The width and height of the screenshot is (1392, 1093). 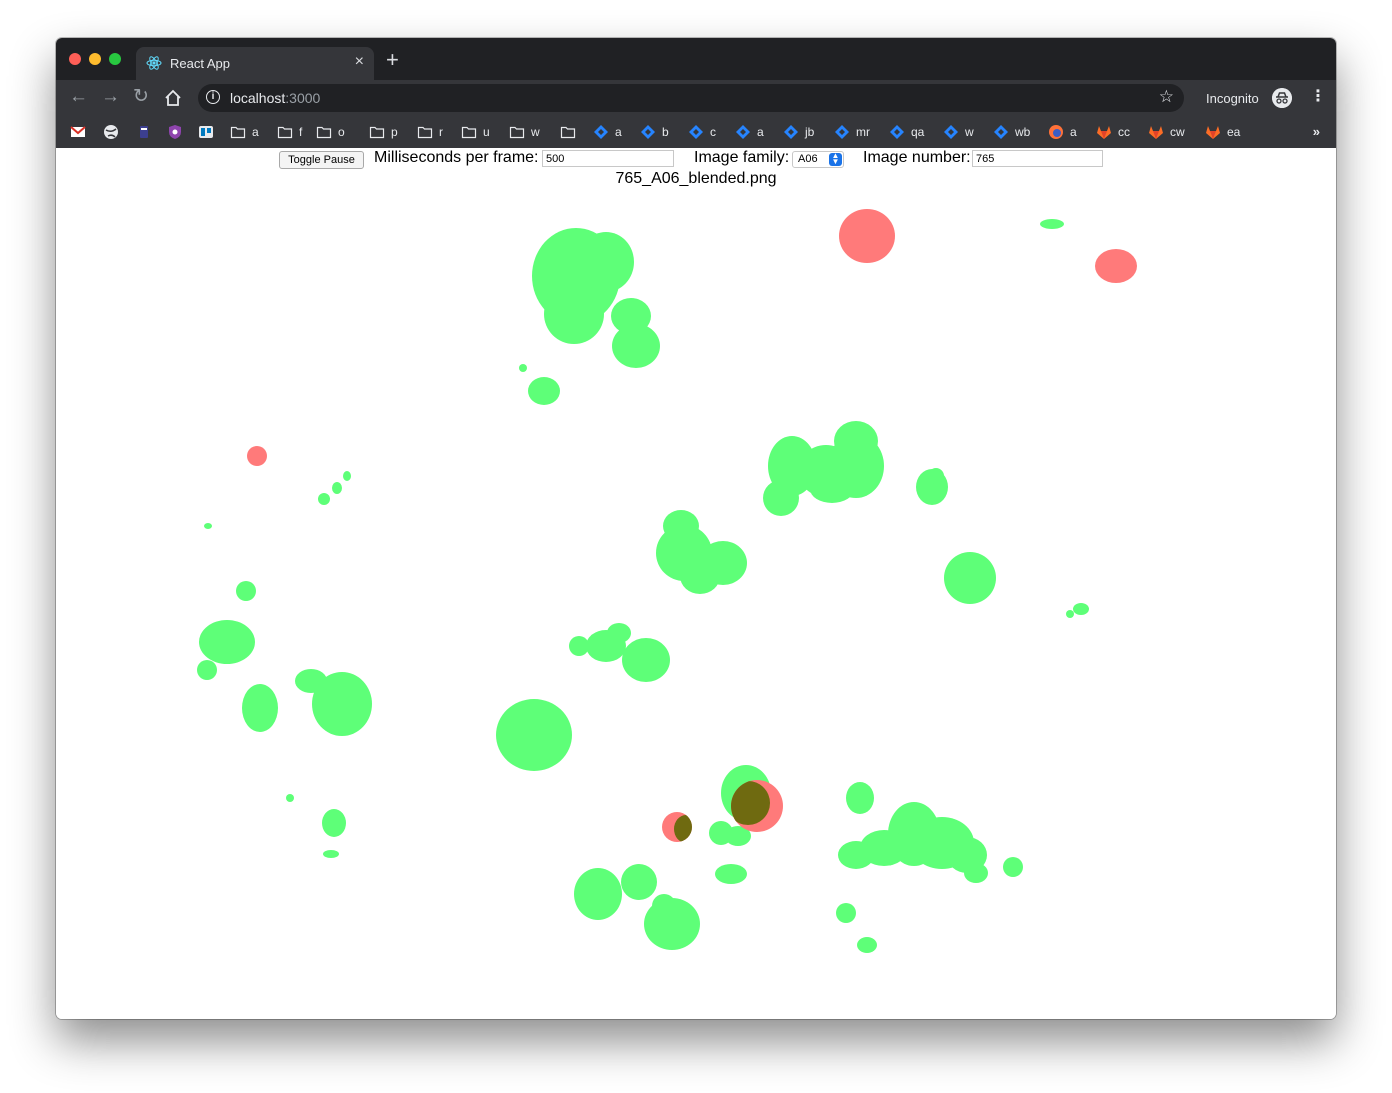 I want to click on bookmark-label: o, so click(x=341, y=132).